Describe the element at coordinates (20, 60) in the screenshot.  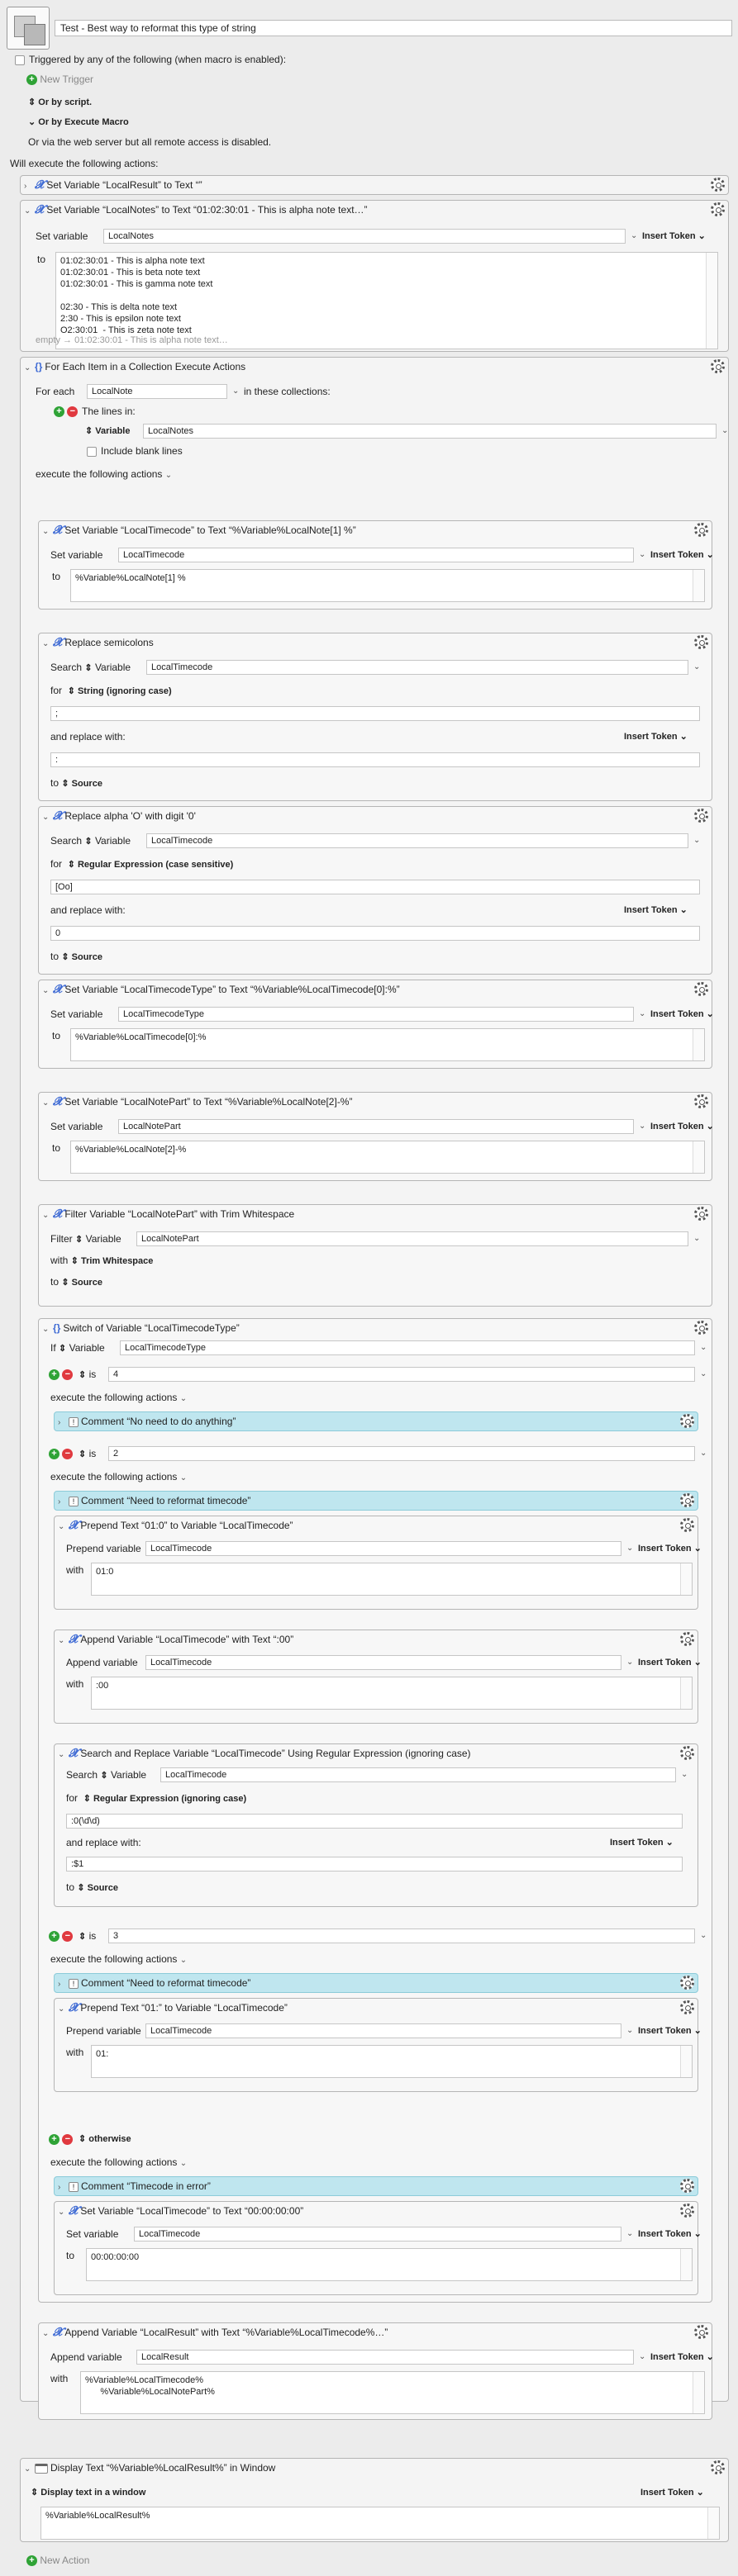
I see `trigger-checkbox` at that location.